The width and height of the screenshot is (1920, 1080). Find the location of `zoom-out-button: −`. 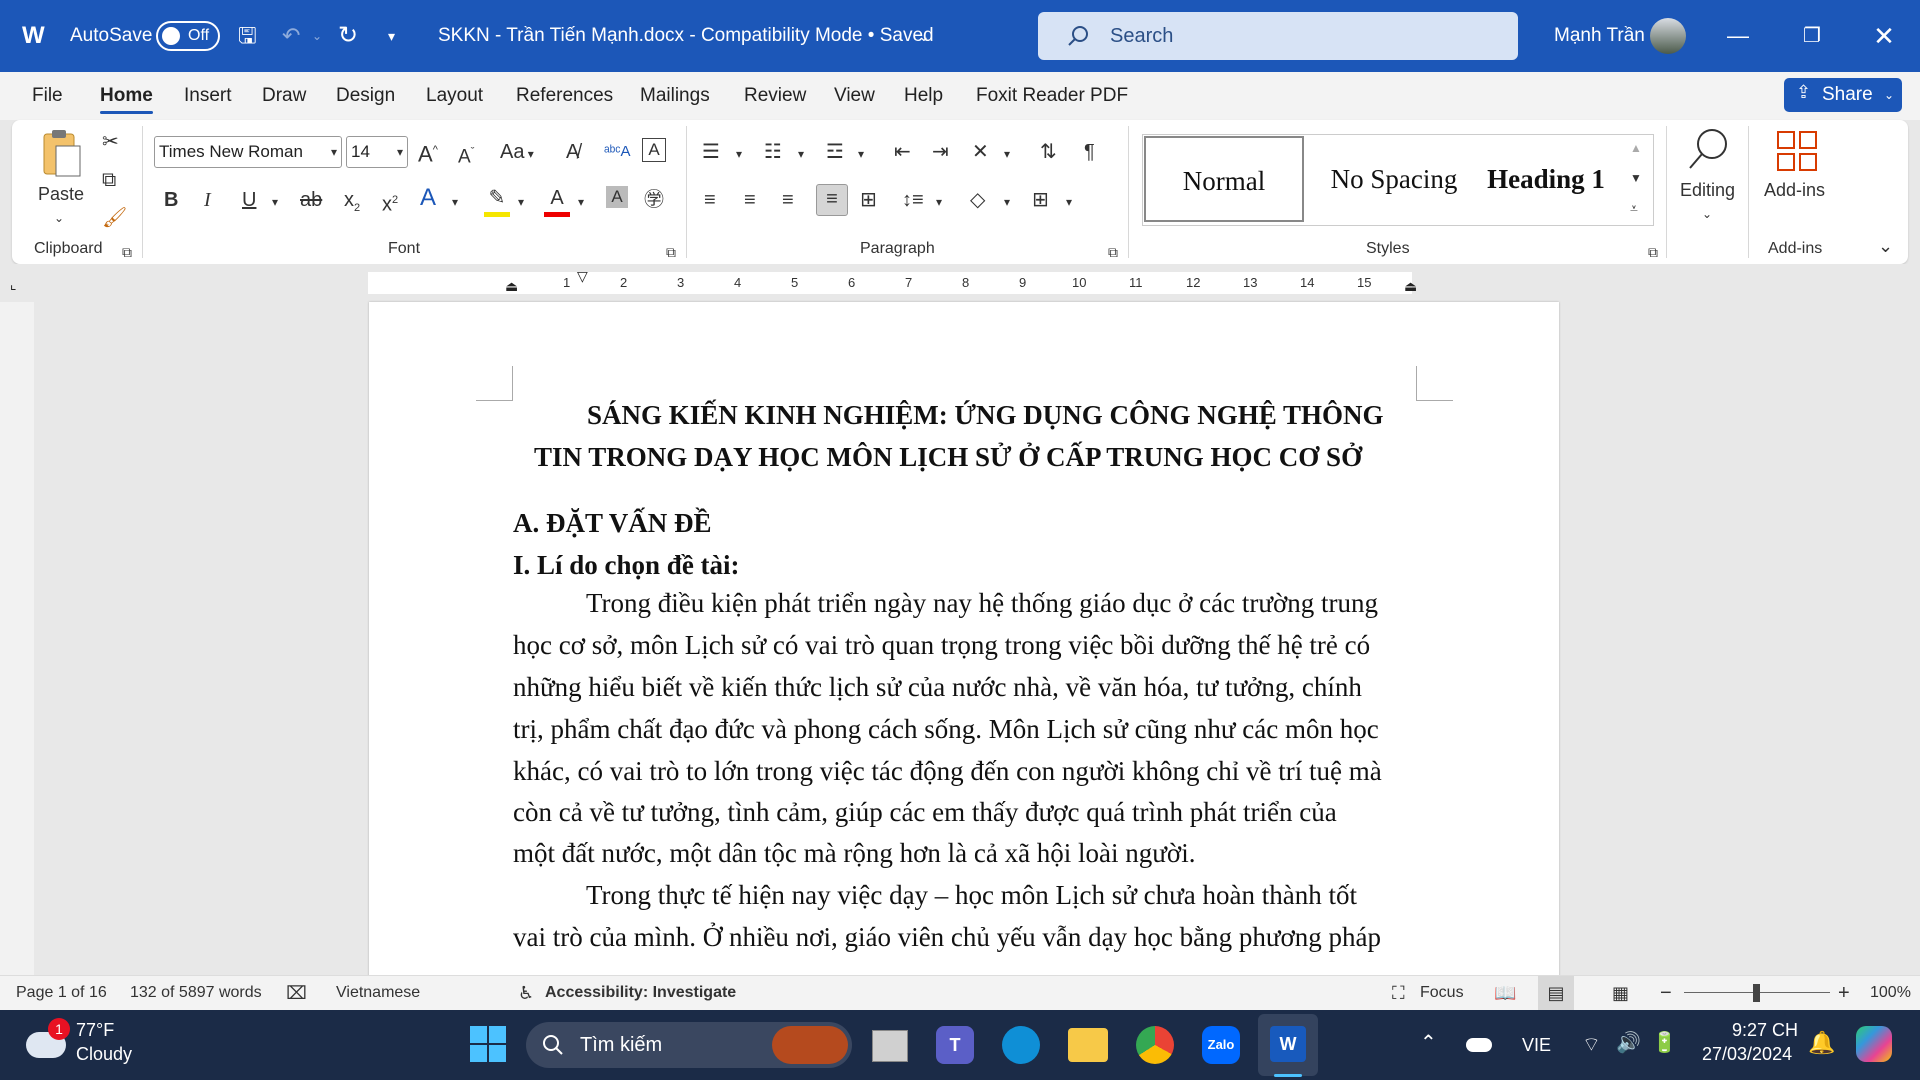

zoom-out-button: − is located at coordinates (1666, 993).